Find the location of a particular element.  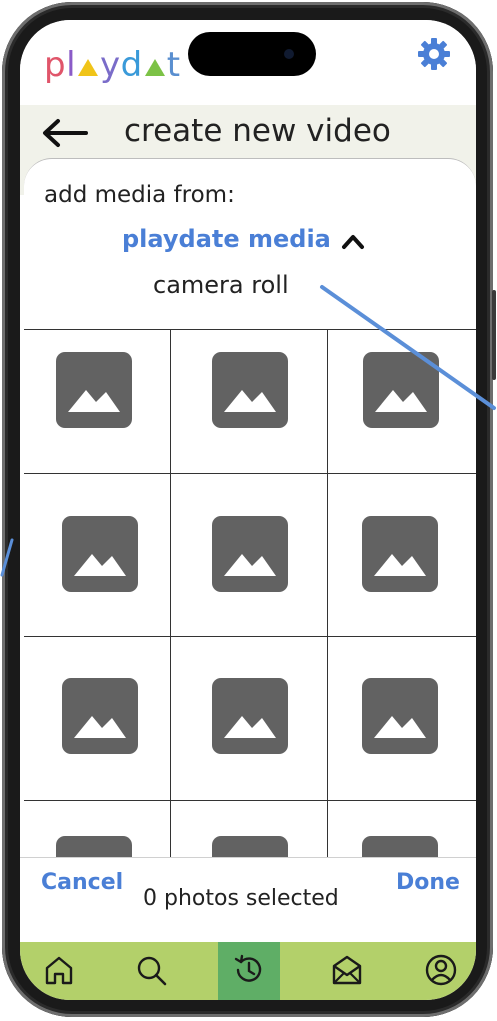

logo-letter-d: d is located at coordinates (131, 65).